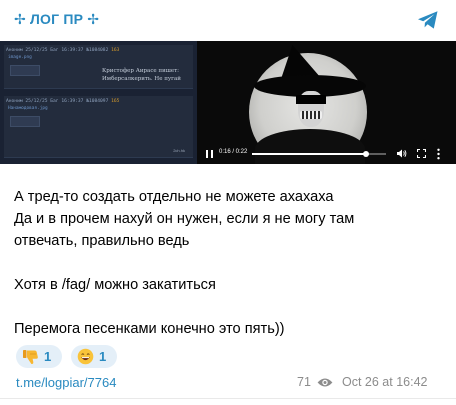  Describe the element at coordinates (56, 19) in the screenshot. I see `channel-name: ✢ ЛОГ ПР ✢` at that location.